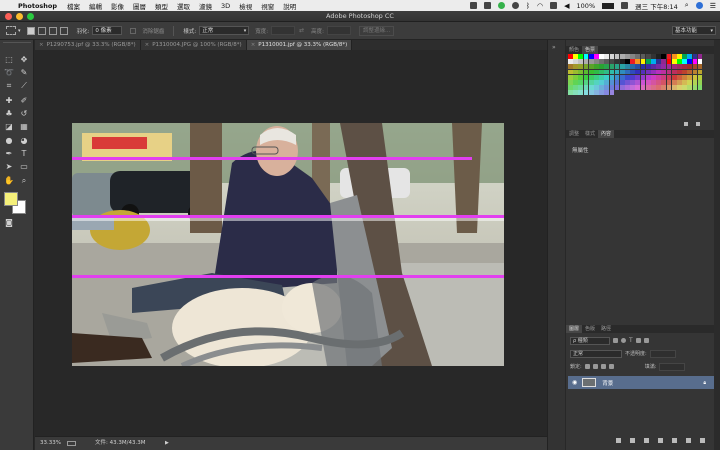  Describe the element at coordinates (95, 6) in the screenshot. I see `menu-edit: 編輯` at that location.